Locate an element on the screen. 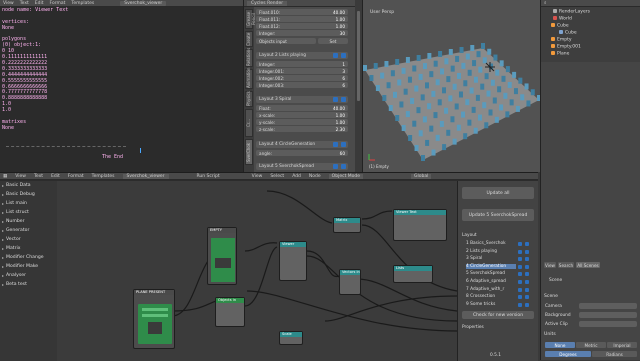 The height and width of the screenshot is (361, 640). check-version-button: Check for new version is located at coordinates (498, 315).